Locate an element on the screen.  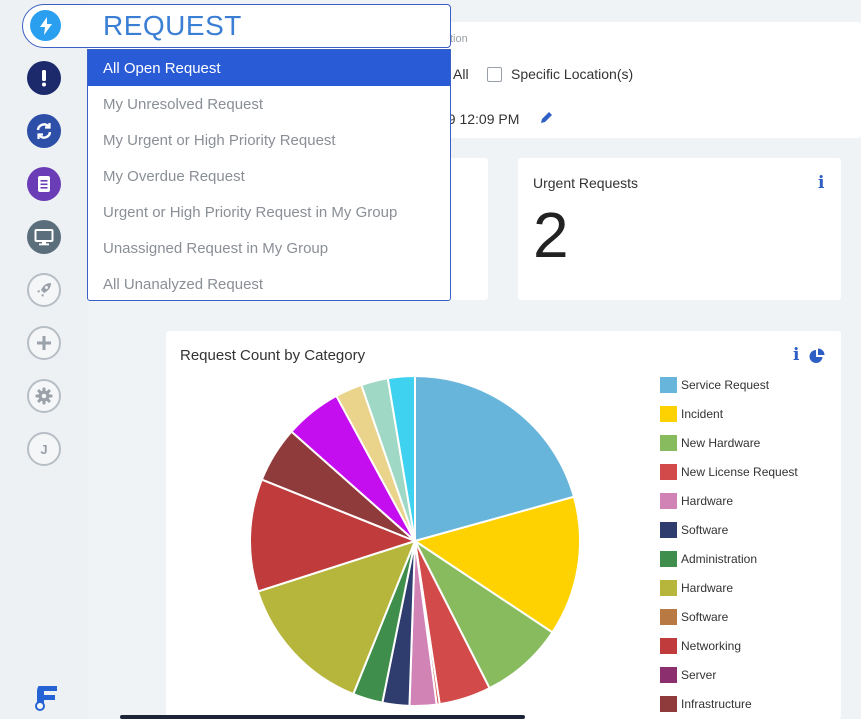
refresh-icon is located at coordinates (44, 131).